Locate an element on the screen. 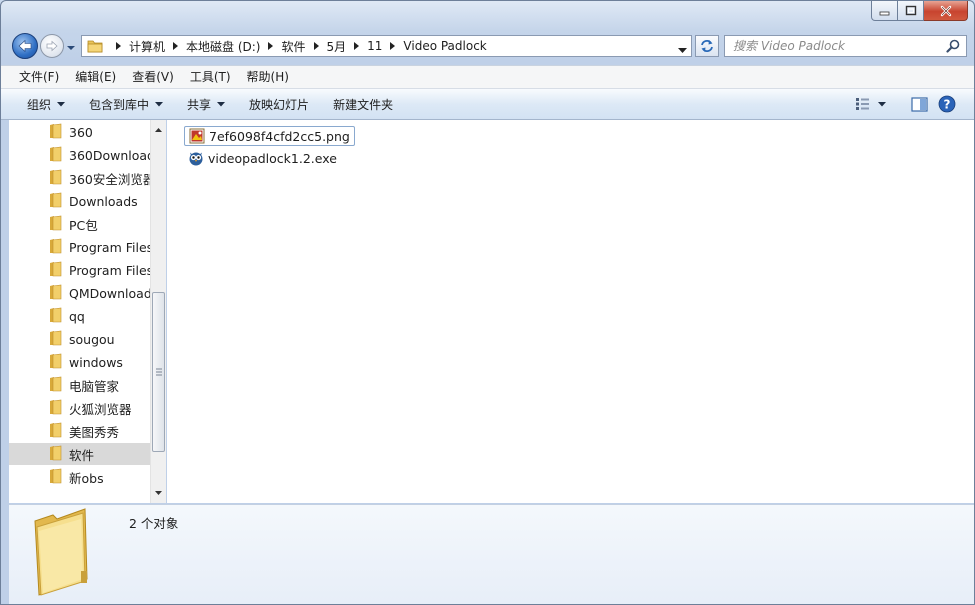 The height and width of the screenshot is (605, 975). slideshow-button: 放映幻灯片 is located at coordinates (279, 104).